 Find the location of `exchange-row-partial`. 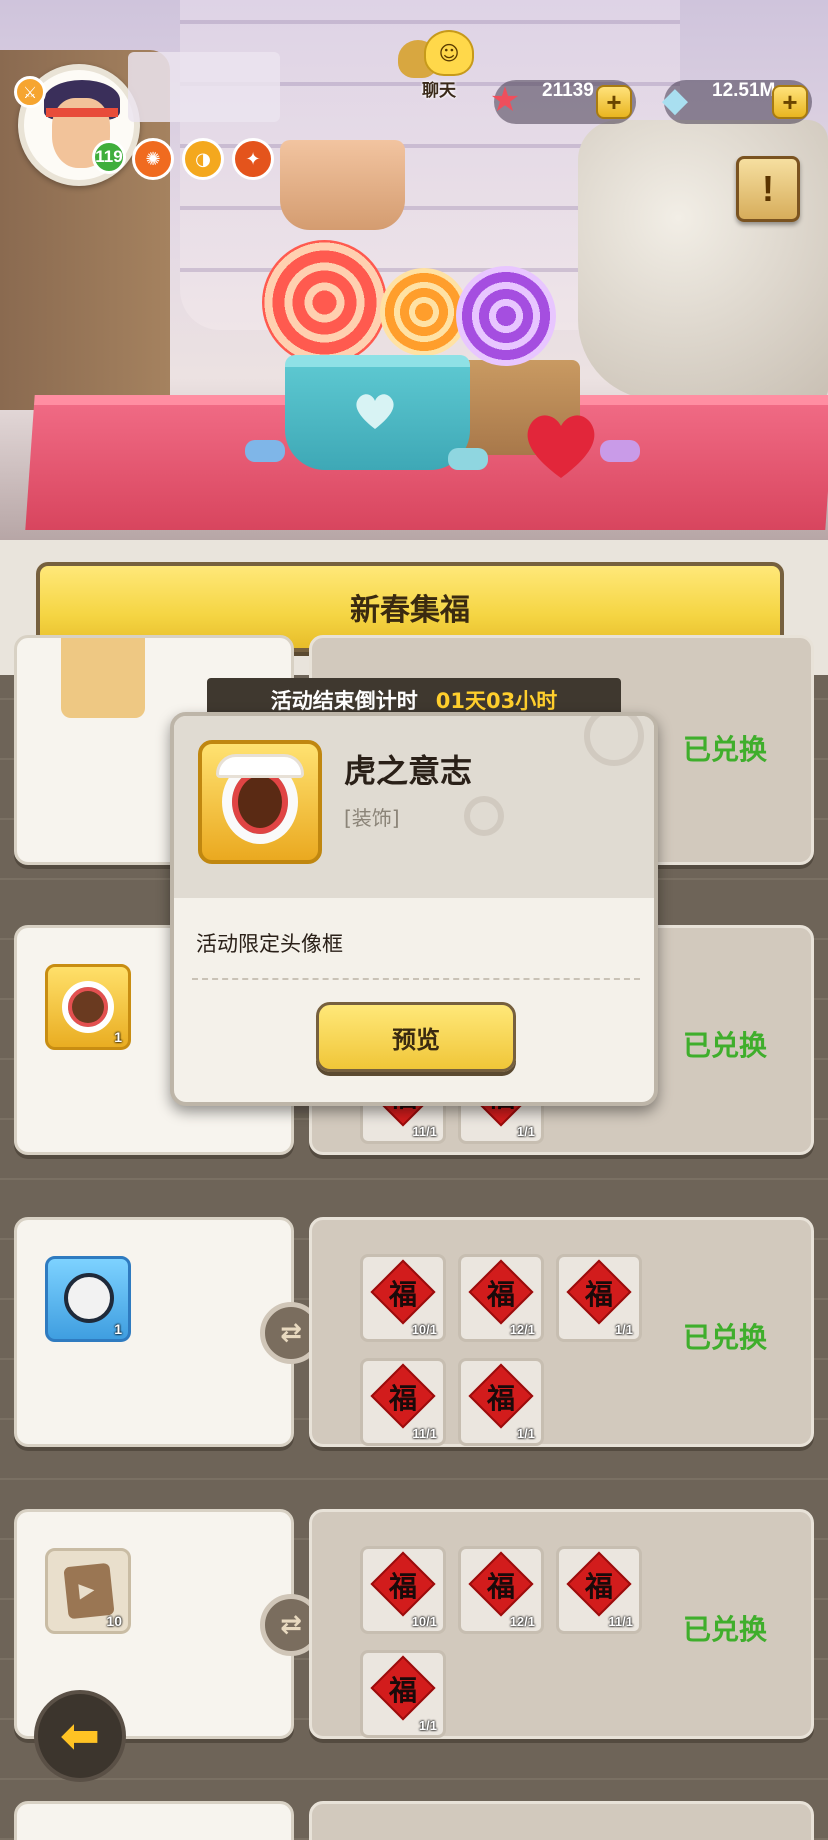

exchange-row-partial is located at coordinates (414, 1820).